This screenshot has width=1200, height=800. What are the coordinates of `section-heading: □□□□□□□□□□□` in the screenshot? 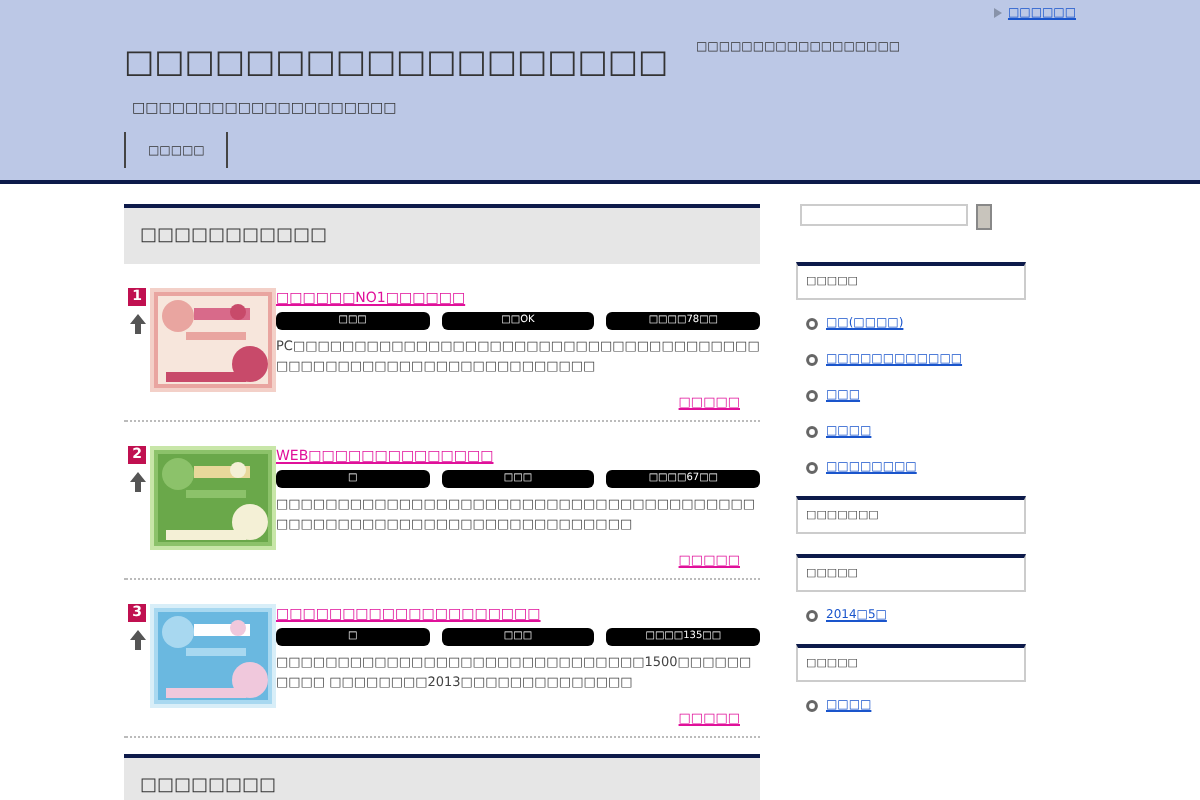 It's located at (442, 234).